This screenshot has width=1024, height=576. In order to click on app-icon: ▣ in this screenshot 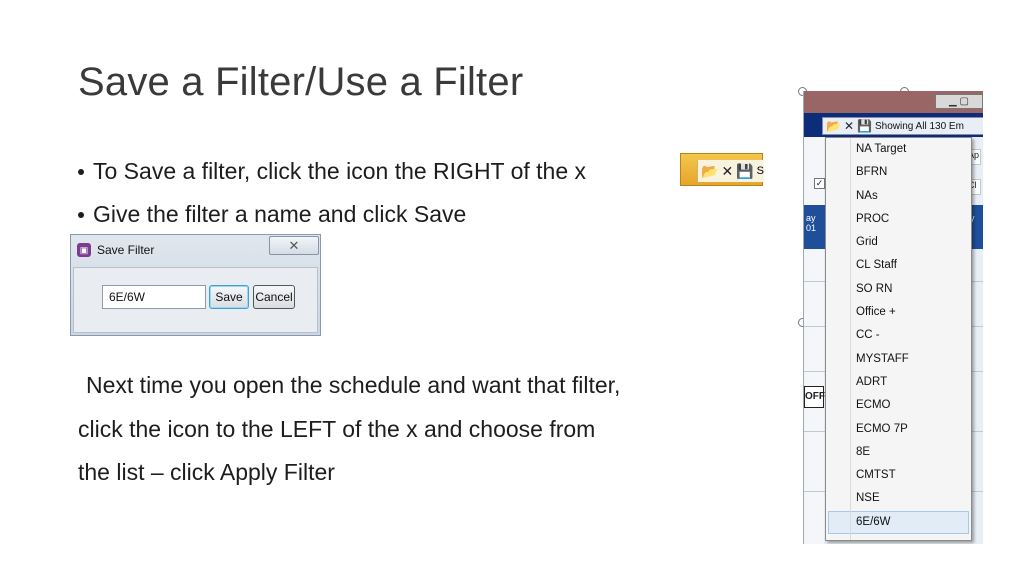, I will do `click(84, 250)`.